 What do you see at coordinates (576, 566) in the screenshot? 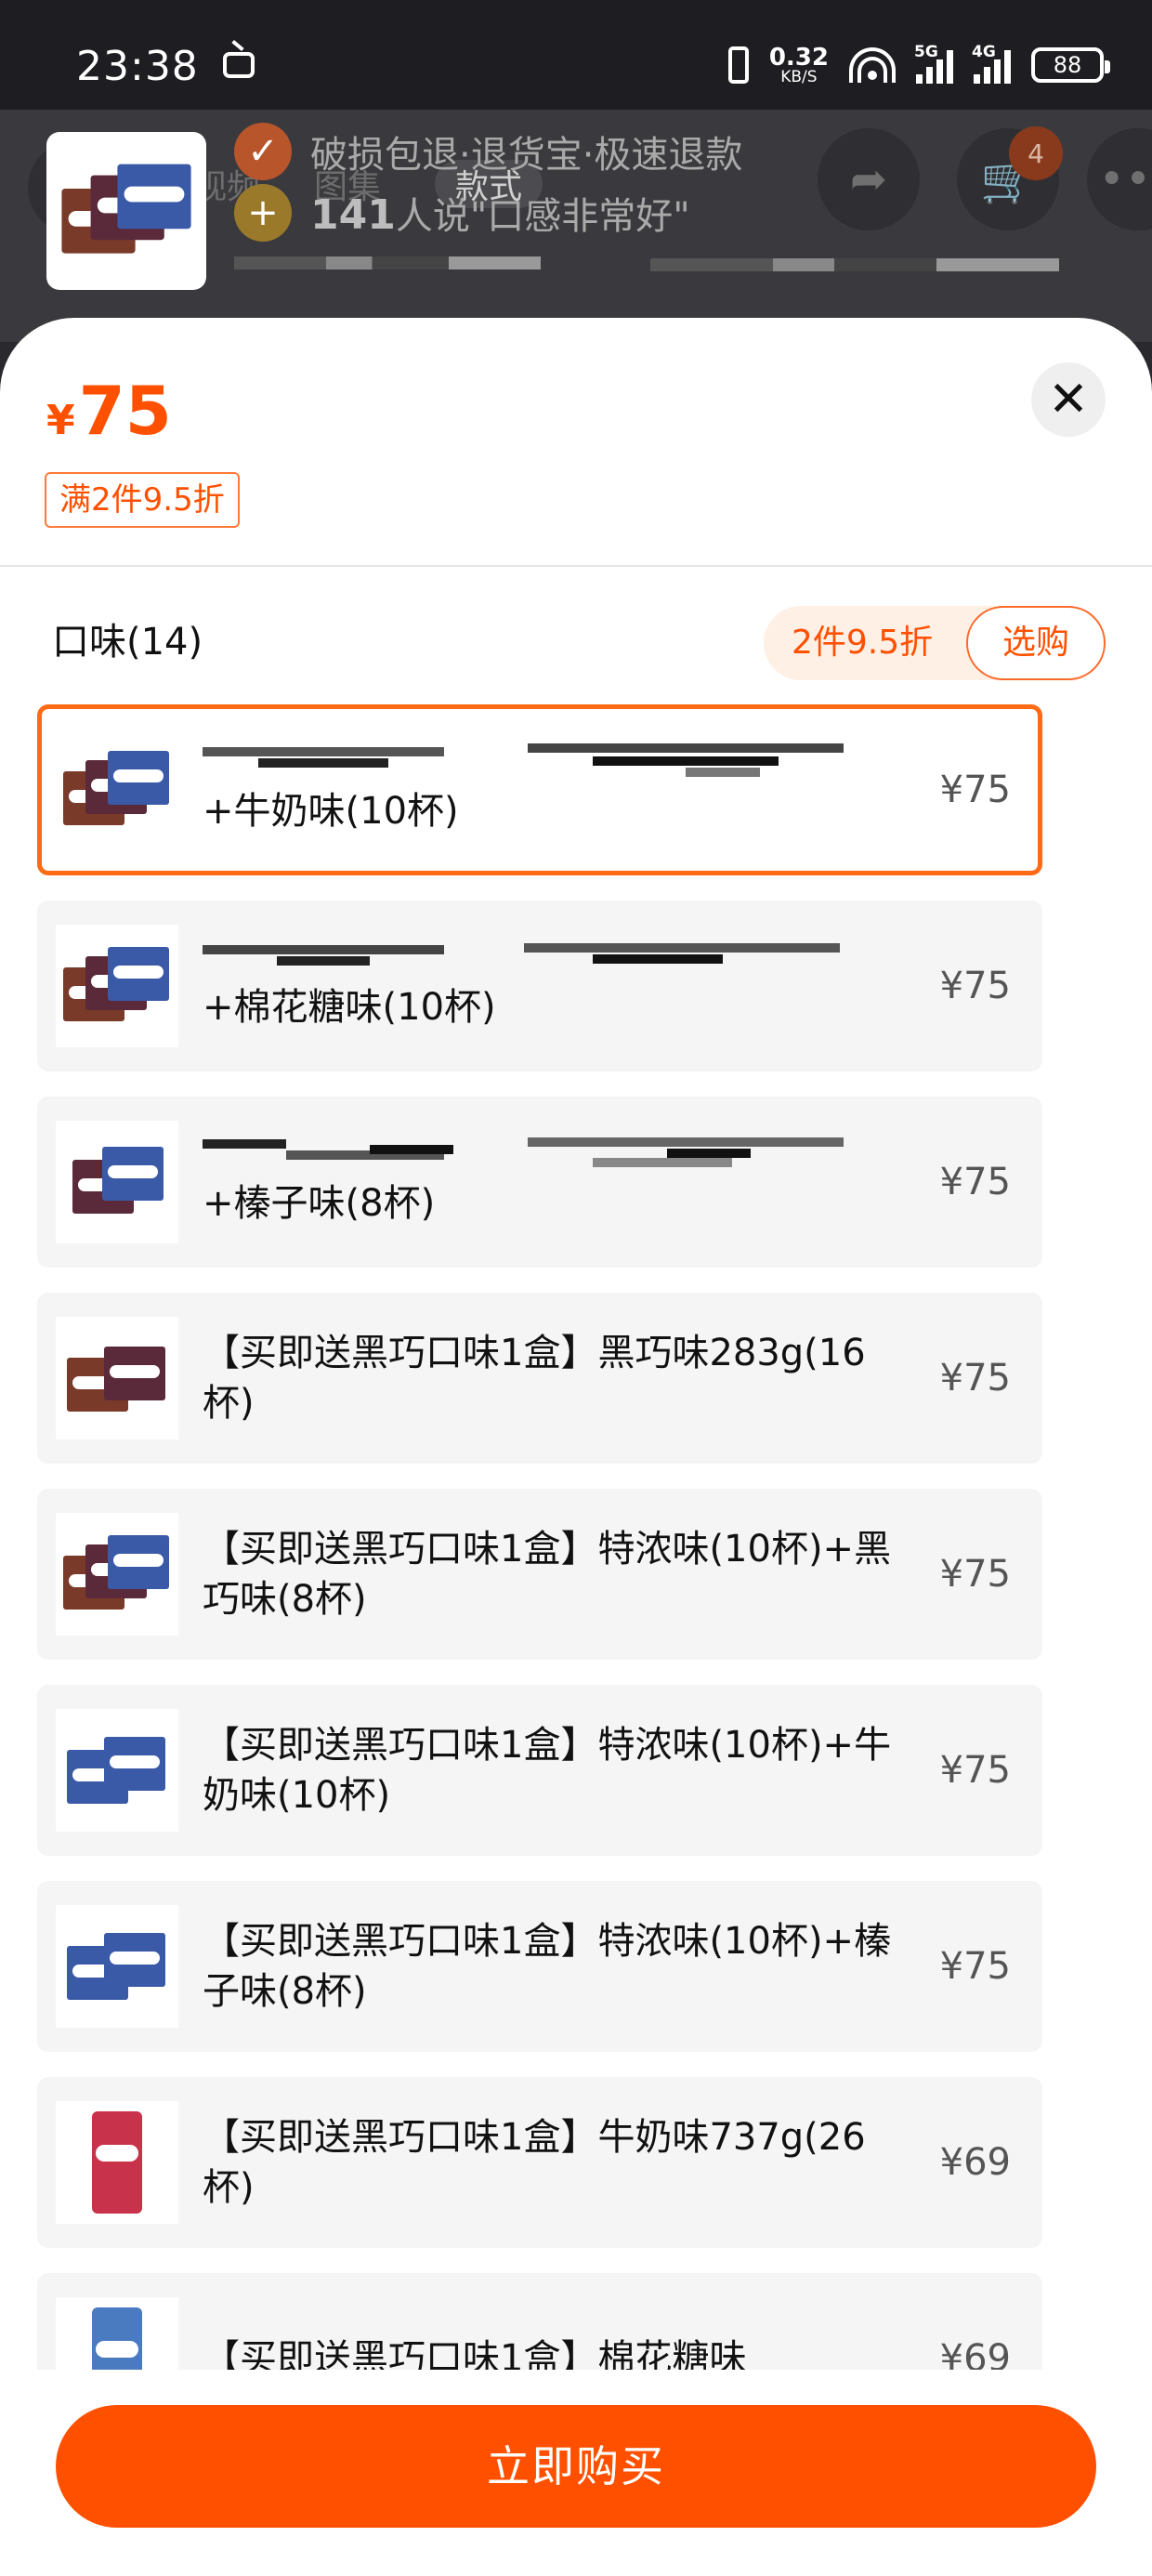
I see `divider` at bounding box center [576, 566].